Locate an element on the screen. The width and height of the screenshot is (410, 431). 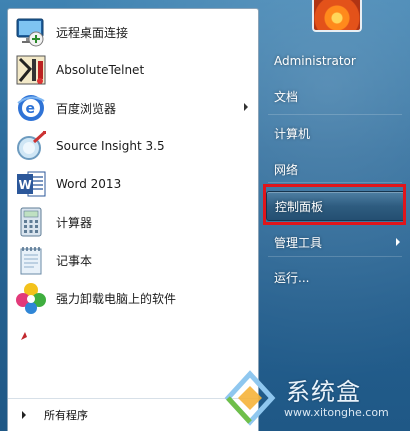
link-documents: 文档 is located at coordinates (336, 96).